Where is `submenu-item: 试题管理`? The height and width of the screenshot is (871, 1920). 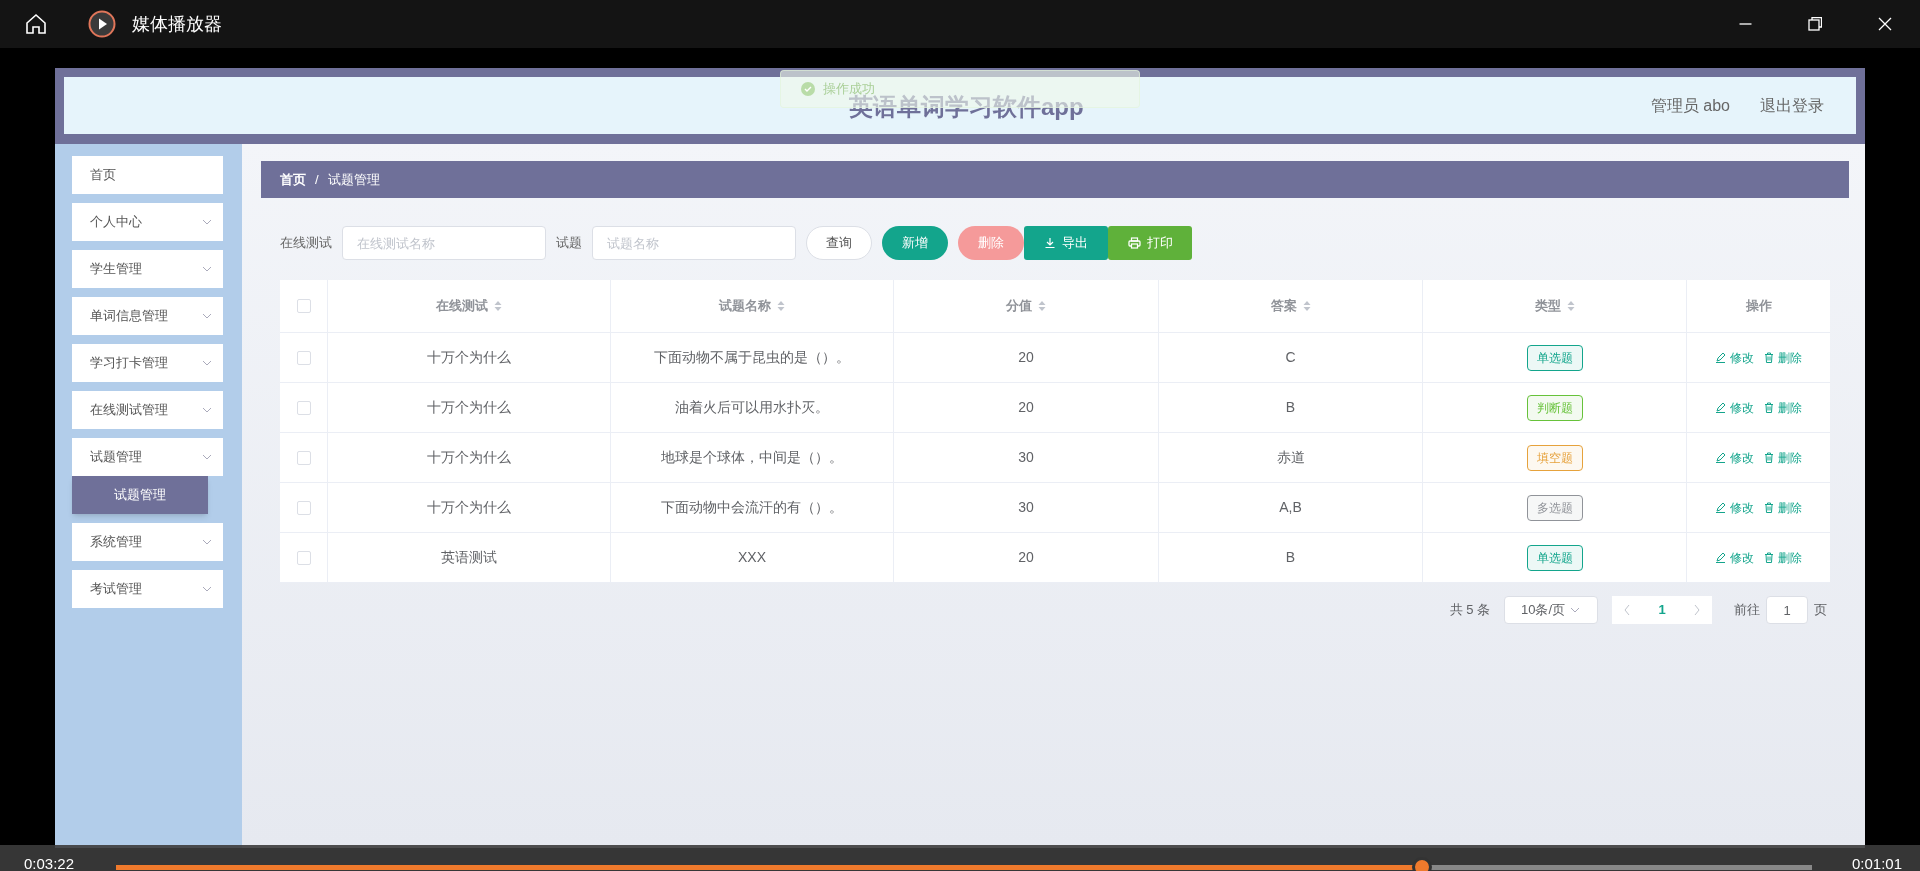
submenu-item: 试题管理 is located at coordinates (140, 495).